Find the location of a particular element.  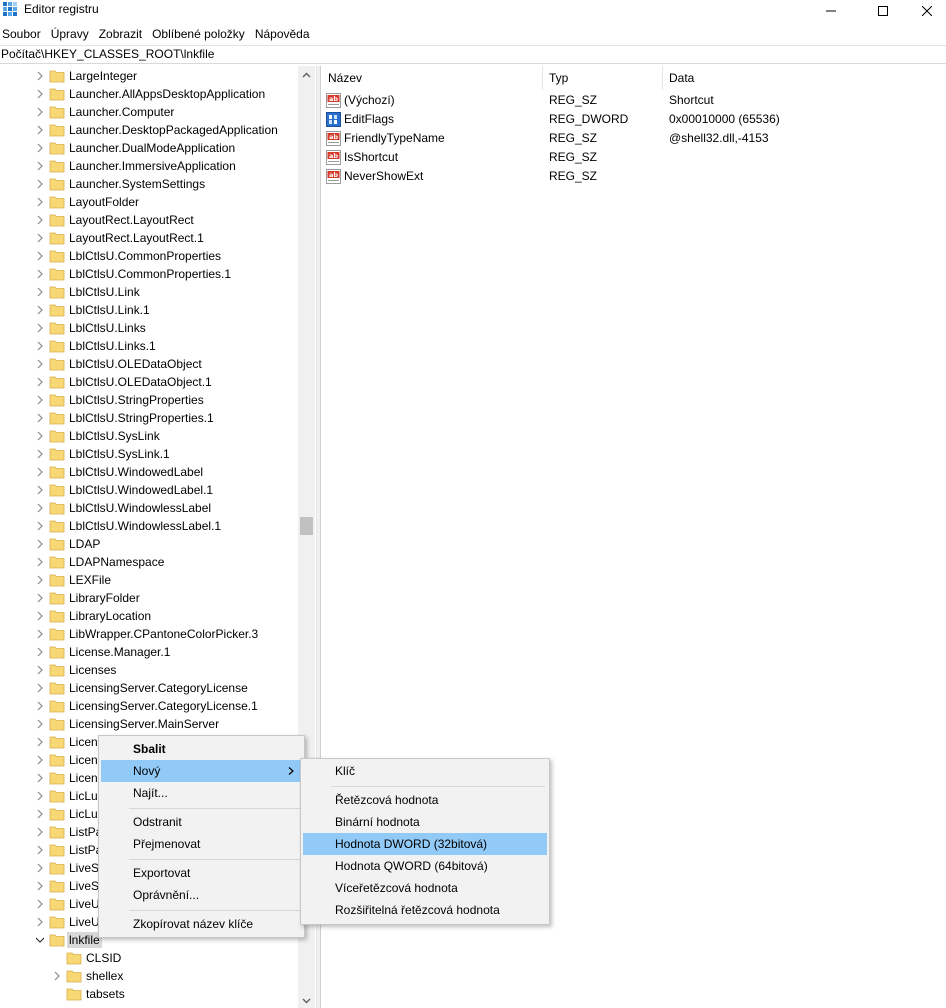

tree-node: Launcher.SystemSettings is located at coordinates (150, 184).